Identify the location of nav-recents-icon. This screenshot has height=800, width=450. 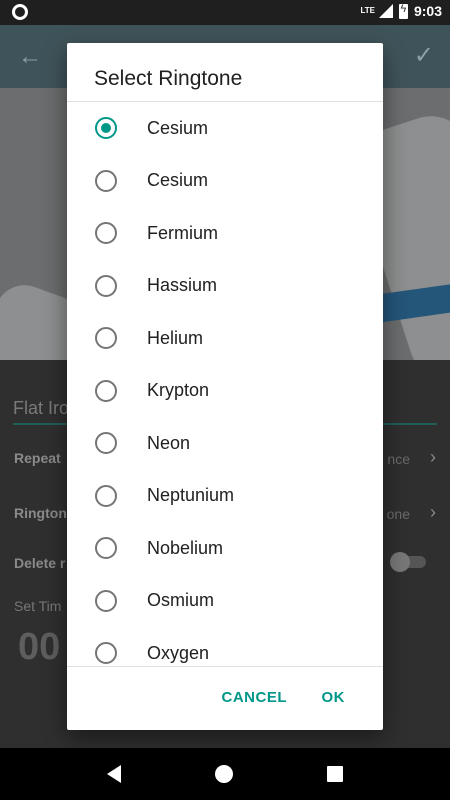
(335, 774).